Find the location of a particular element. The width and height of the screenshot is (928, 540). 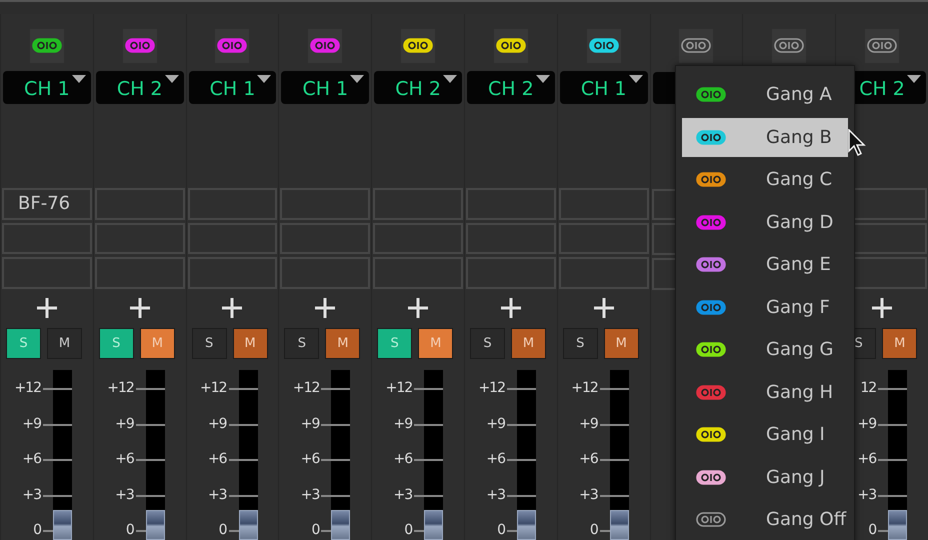

menu-item: Gang E is located at coordinates (765, 264).